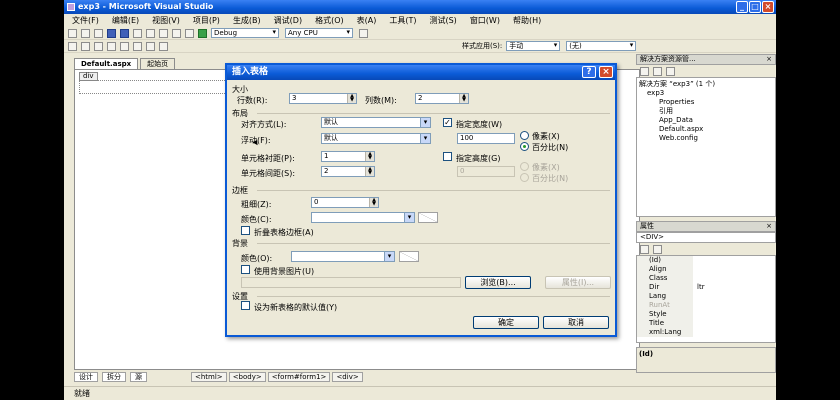 The width and height of the screenshot is (840, 400). I want to click on menu-edit: 编辑(E), so click(125, 20).